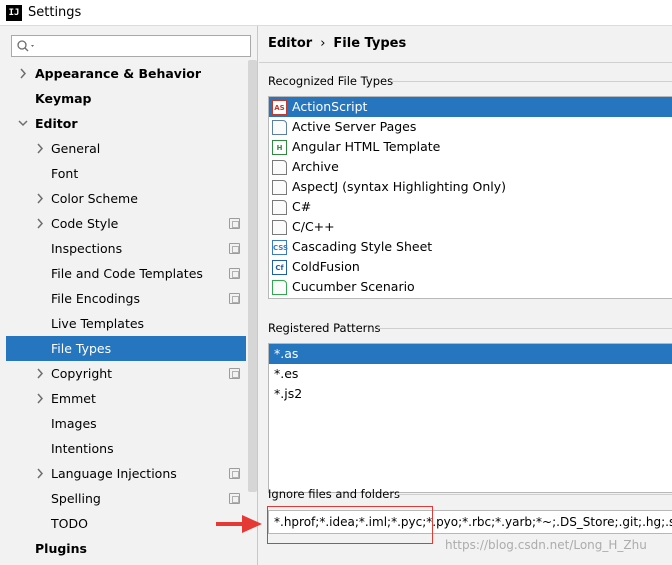  I want to click on sidebar-item: Inspections, so click(126, 248).